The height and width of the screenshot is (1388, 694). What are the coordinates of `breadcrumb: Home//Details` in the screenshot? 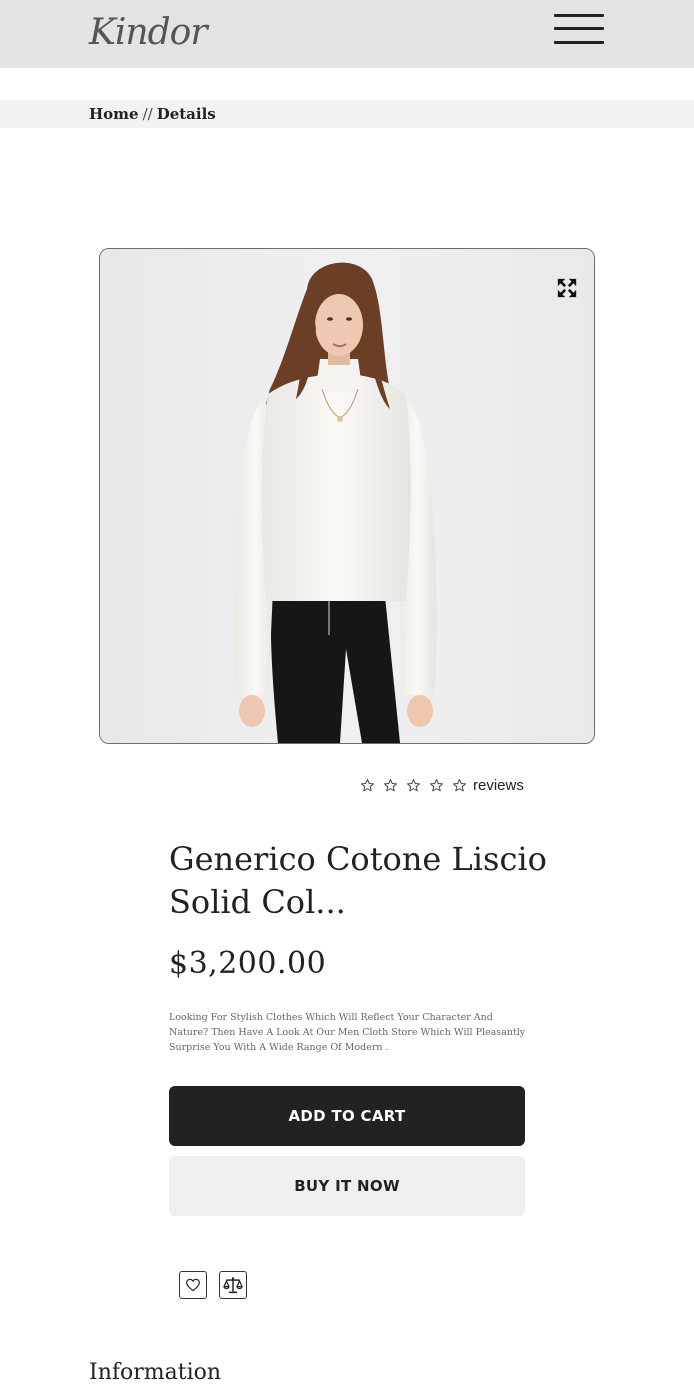 It's located at (152, 114).